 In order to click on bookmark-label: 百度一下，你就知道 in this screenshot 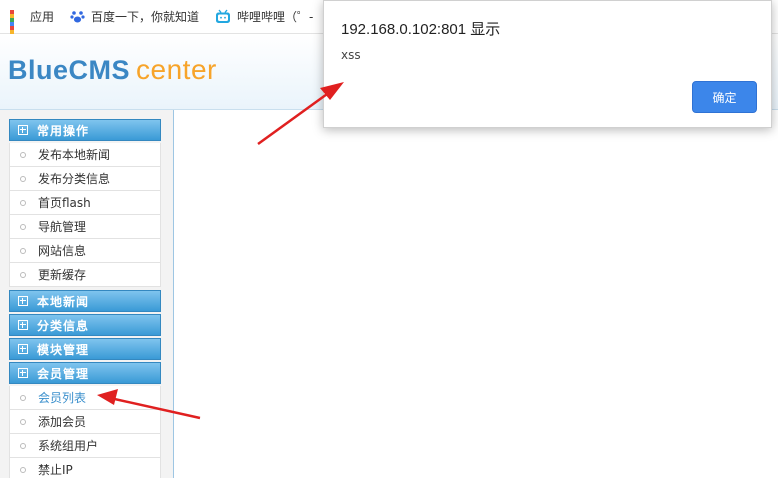, I will do `click(145, 17)`.